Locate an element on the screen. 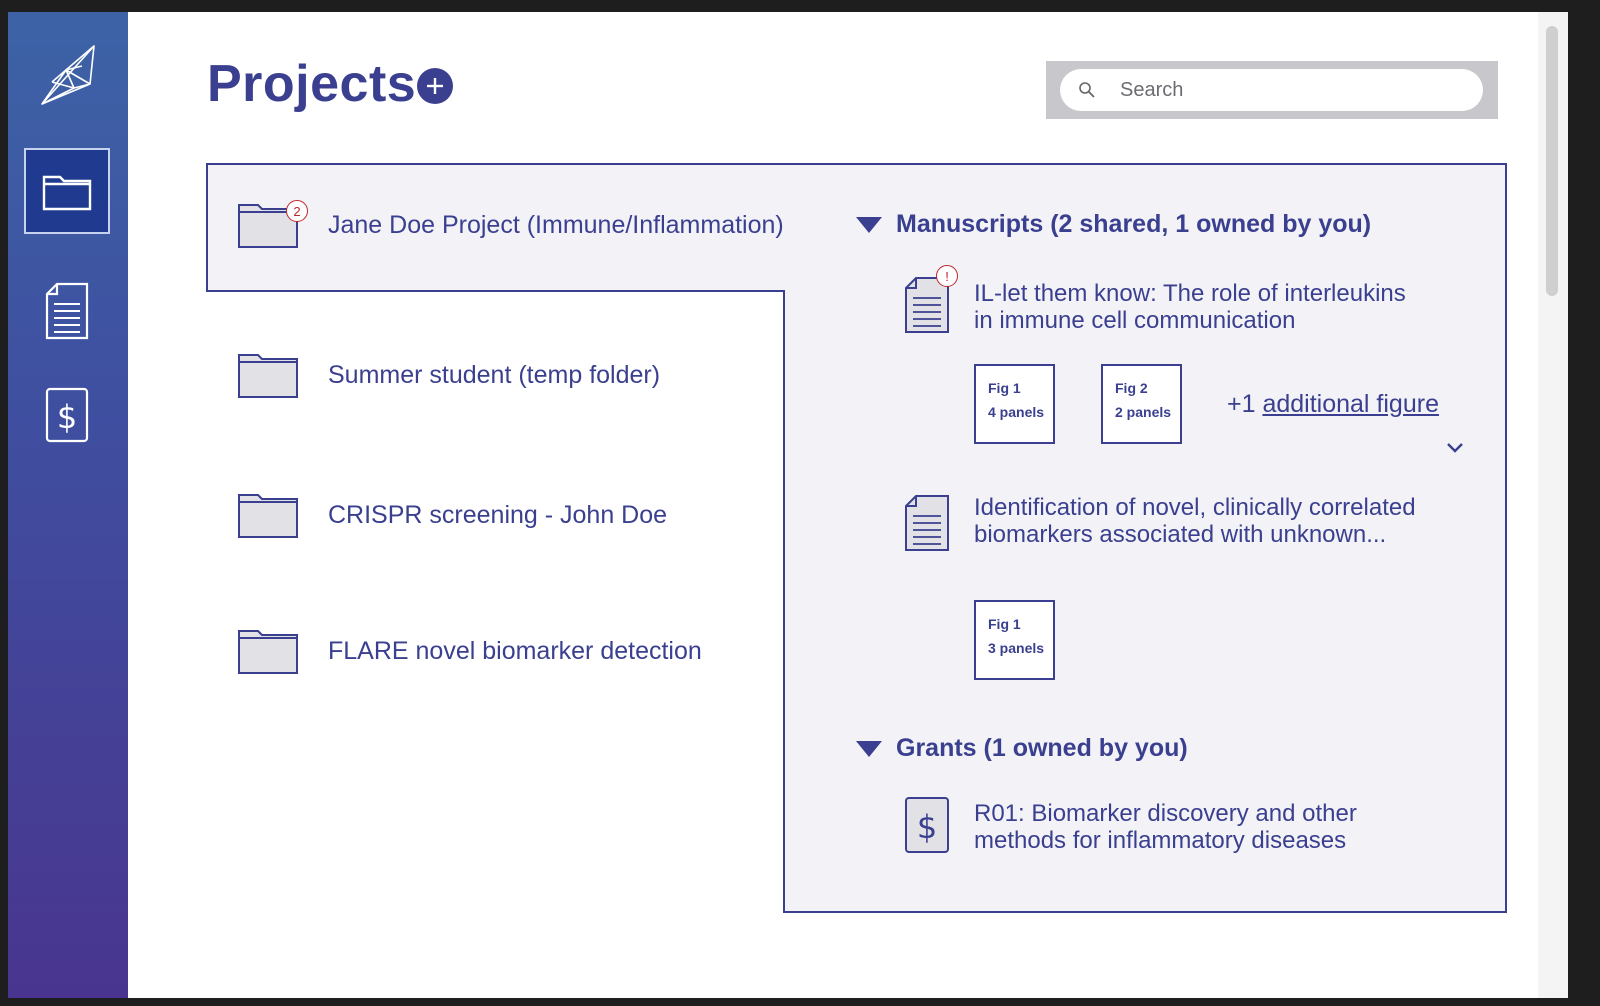 Image resolution: width=1600 pixels, height=1006 pixels. additional-figures: +1 additional figure is located at coordinates (1333, 404).